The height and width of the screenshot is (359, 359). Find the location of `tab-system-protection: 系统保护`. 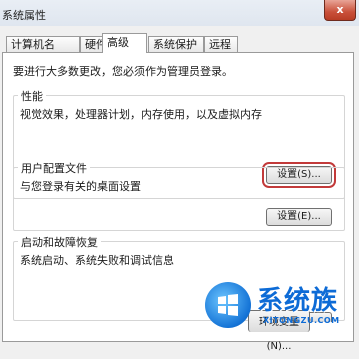

tab-system-protection: 系统保护 is located at coordinates (176, 44).